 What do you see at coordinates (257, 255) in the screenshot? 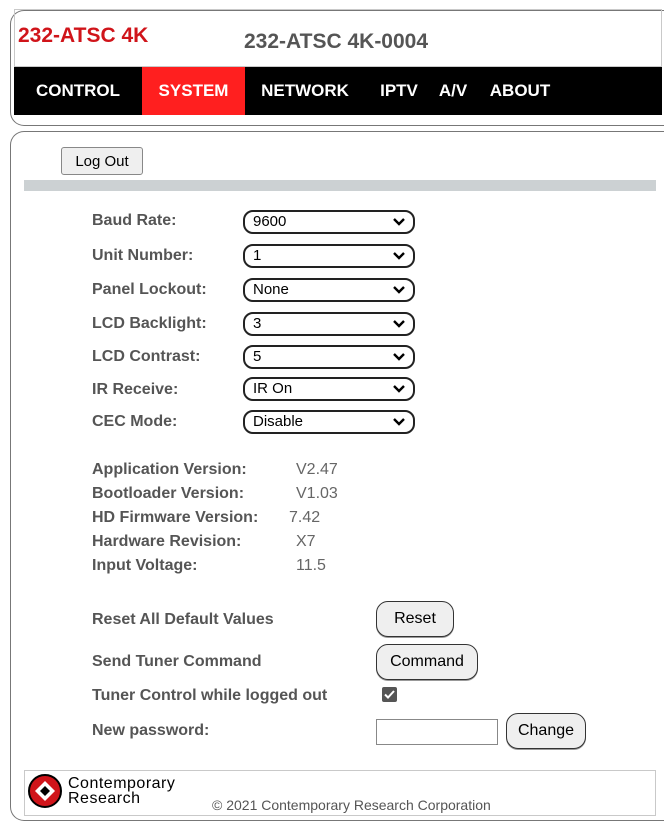
I see `unit-number-value: 1` at bounding box center [257, 255].